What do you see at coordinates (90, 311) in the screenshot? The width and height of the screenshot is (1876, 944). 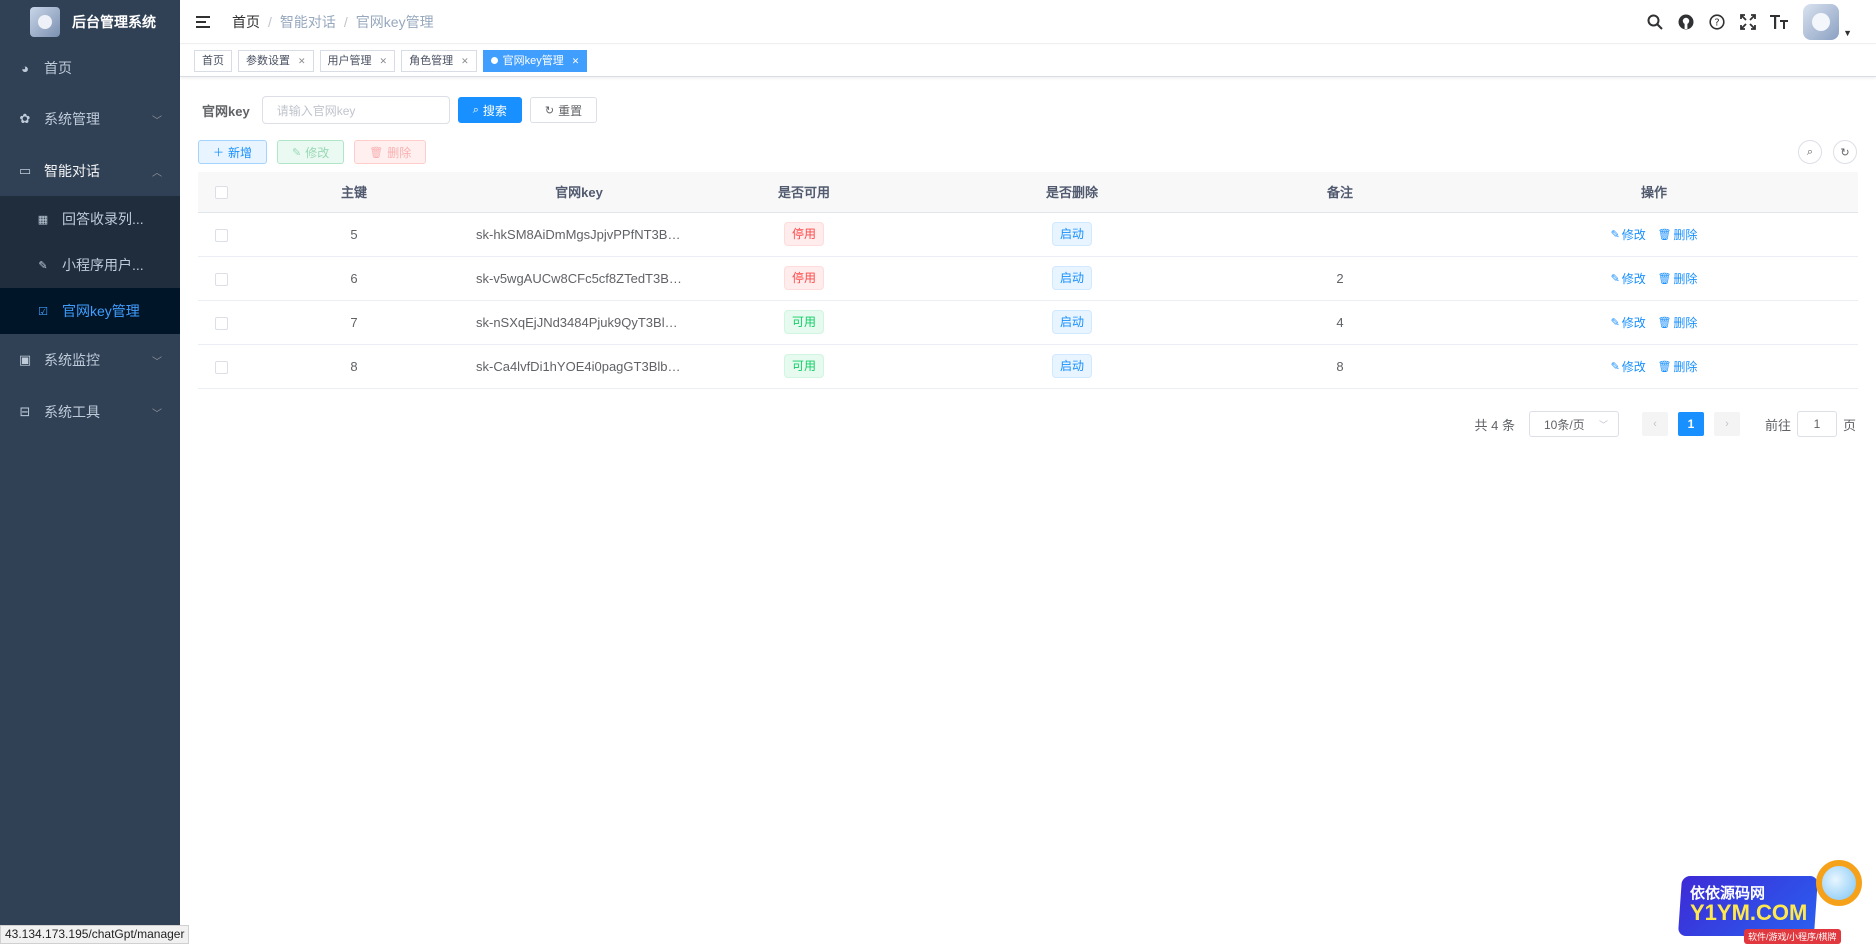 I see `sidebar-item-key-management: ☑ 官网key管理` at bounding box center [90, 311].